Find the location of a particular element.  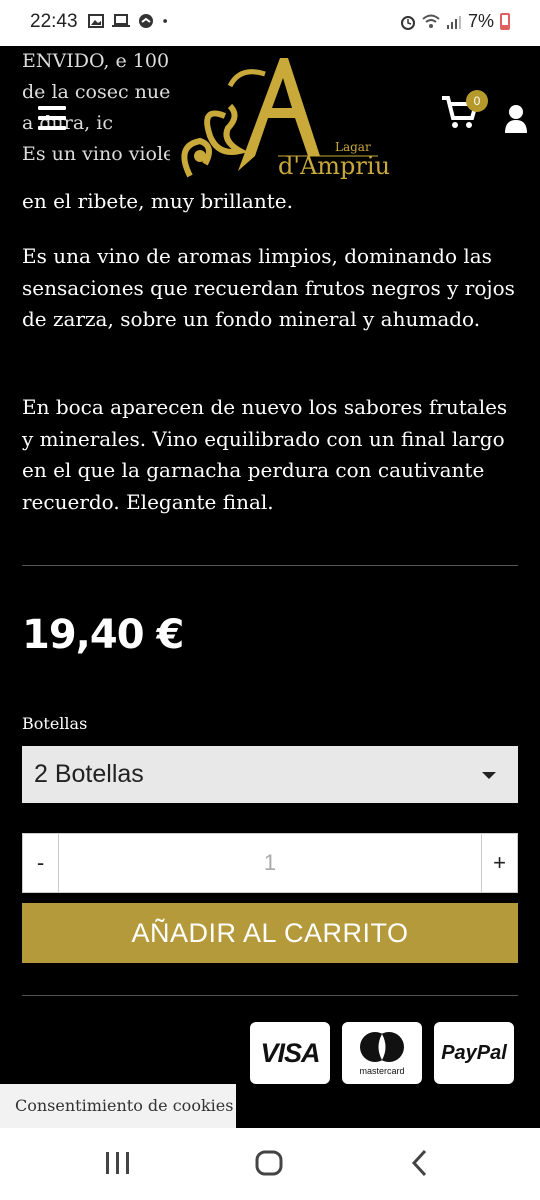

android-nav-bar is located at coordinates (270, 1164).